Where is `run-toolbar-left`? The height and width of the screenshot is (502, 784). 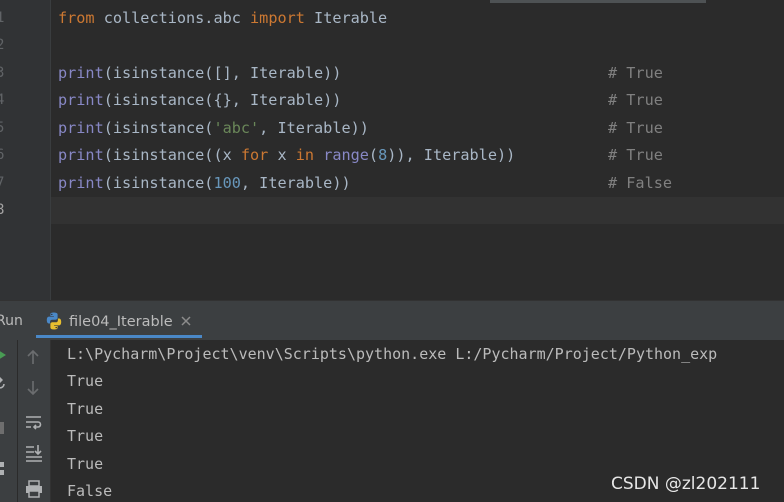 run-toolbar-left is located at coordinates (9, 421).